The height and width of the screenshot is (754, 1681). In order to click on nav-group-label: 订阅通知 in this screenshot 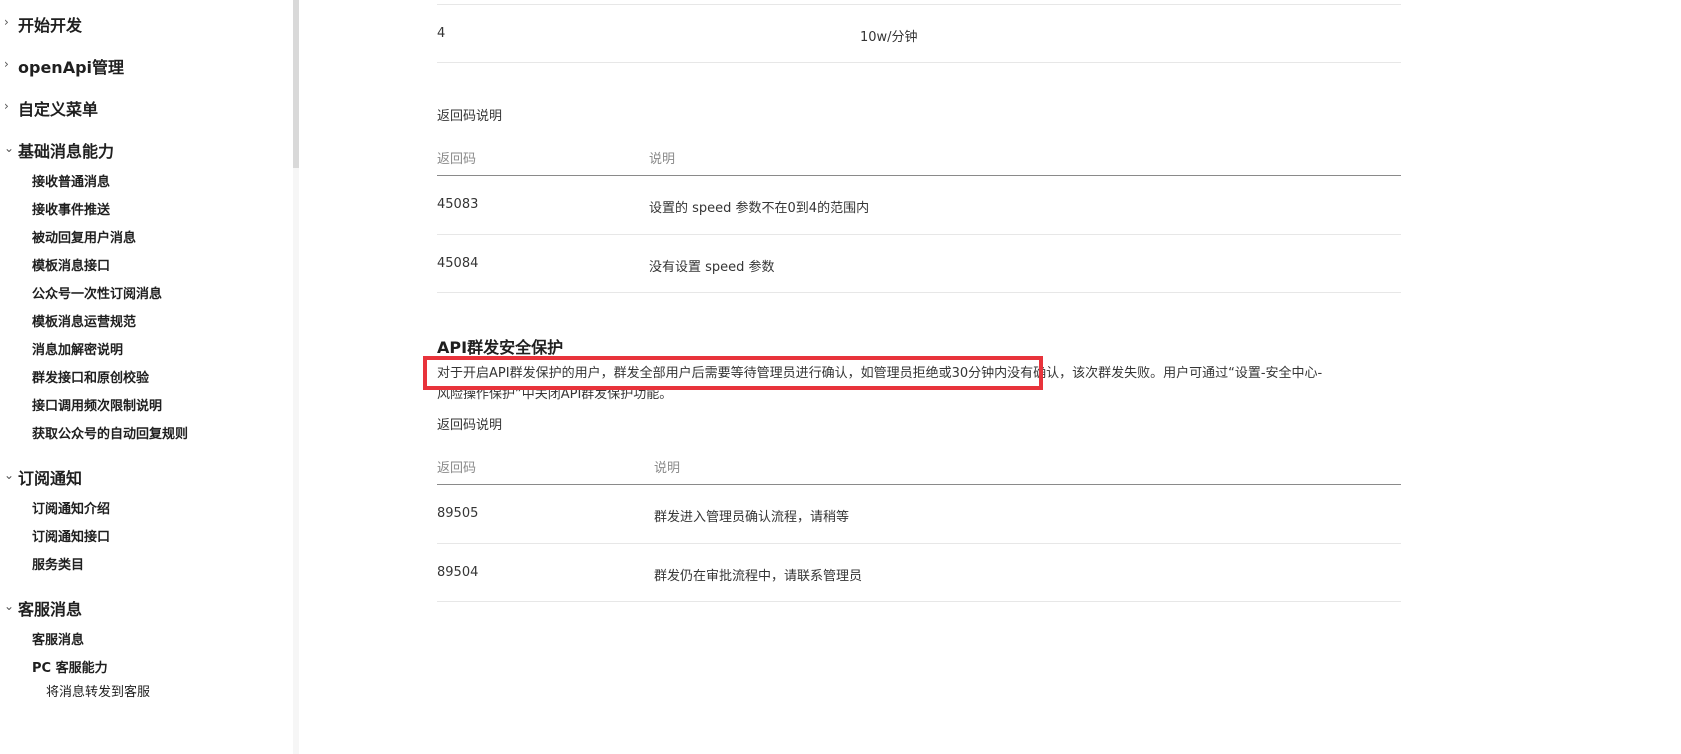, I will do `click(50, 478)`.